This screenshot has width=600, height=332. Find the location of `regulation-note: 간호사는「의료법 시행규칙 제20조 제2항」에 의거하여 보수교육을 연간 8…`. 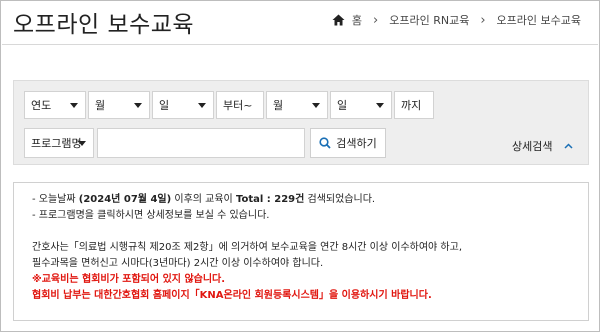

regulation-note: 간호사는「의료법 시행규칙 제20조 제2항」에 의거하여 보수교육을 연간 8… is located at coordinates (247, 247).